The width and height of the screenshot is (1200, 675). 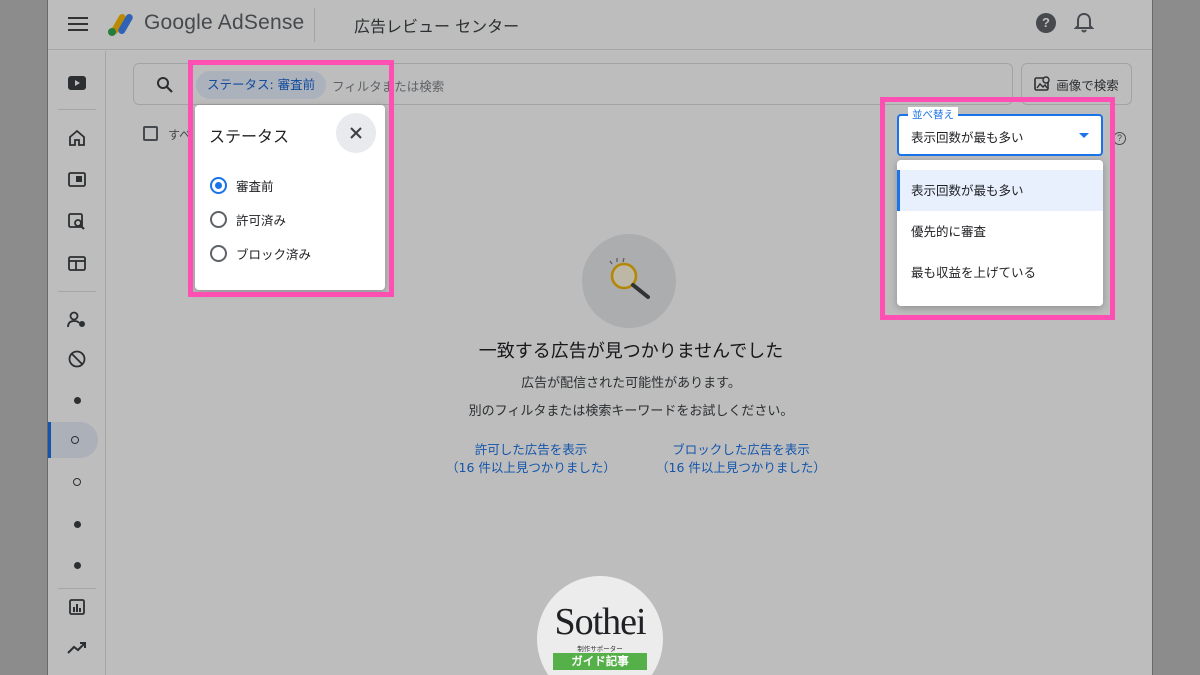 What do you see at coordinates (600, 649) in the screenshot?
I see `watermark-subtitle: 制作サポーター` at bounding box center [600, 649].